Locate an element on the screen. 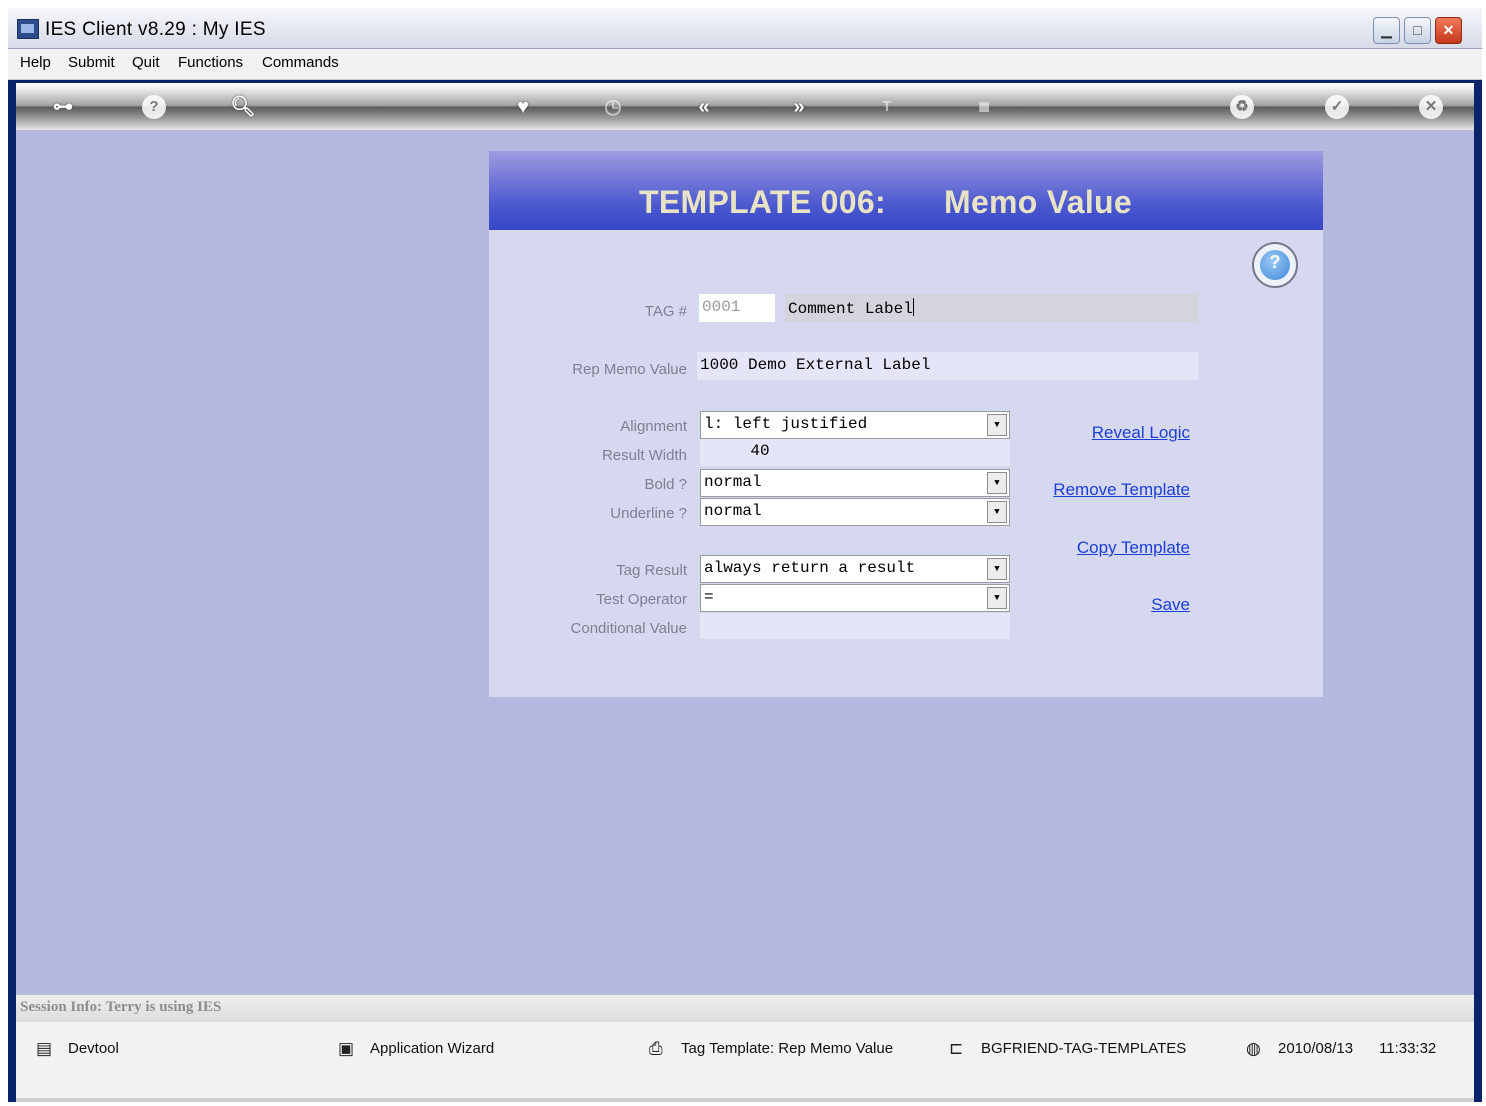  maximize-button: □ is located at coordinates (1417, 30).